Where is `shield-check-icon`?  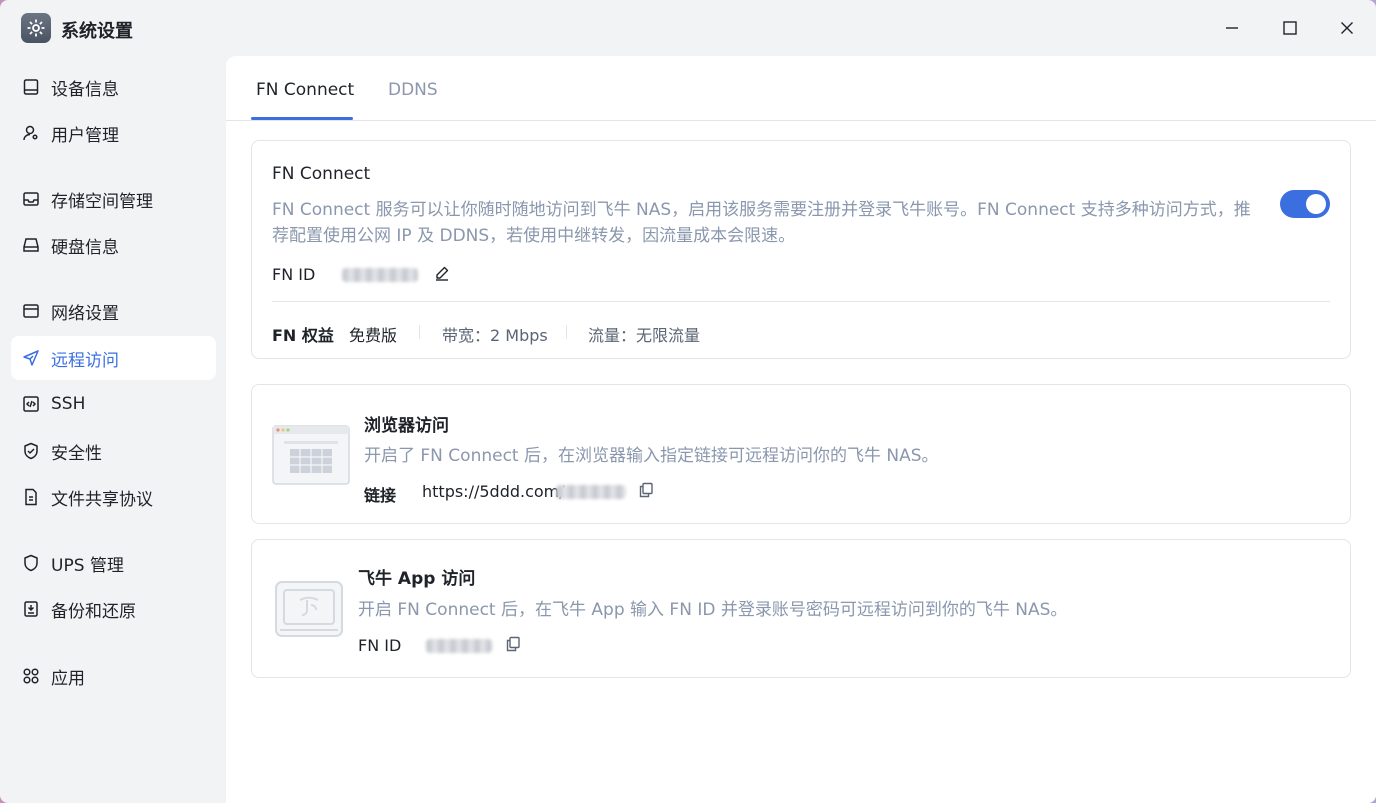
shield-check-icon is located at coordinates (31, 451).